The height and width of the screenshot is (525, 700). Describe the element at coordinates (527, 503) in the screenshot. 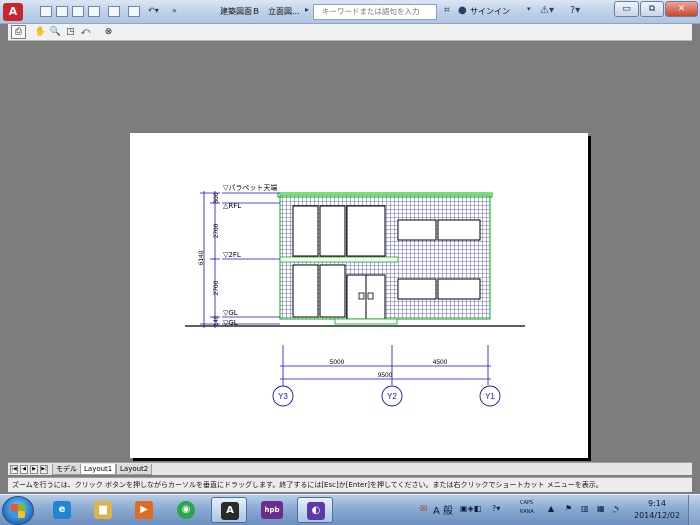

I see `caps-indicator: CAPS` at that location.